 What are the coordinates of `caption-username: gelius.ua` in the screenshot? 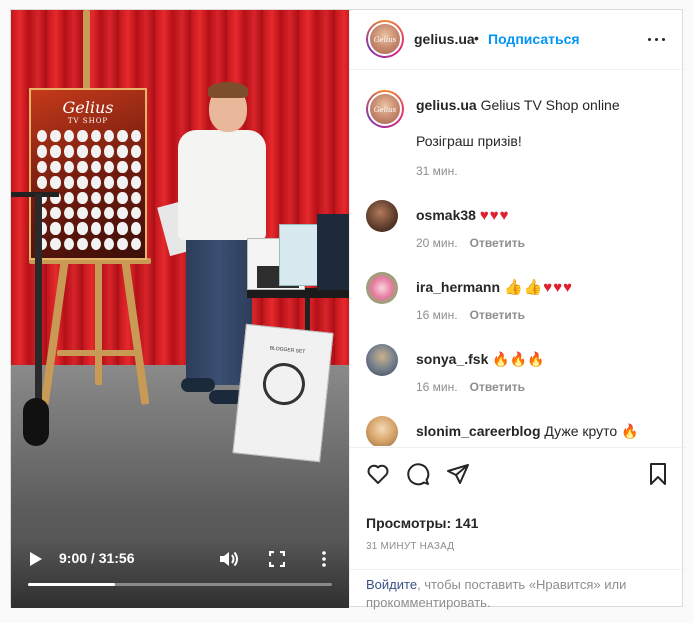 It's located at (446, 105).